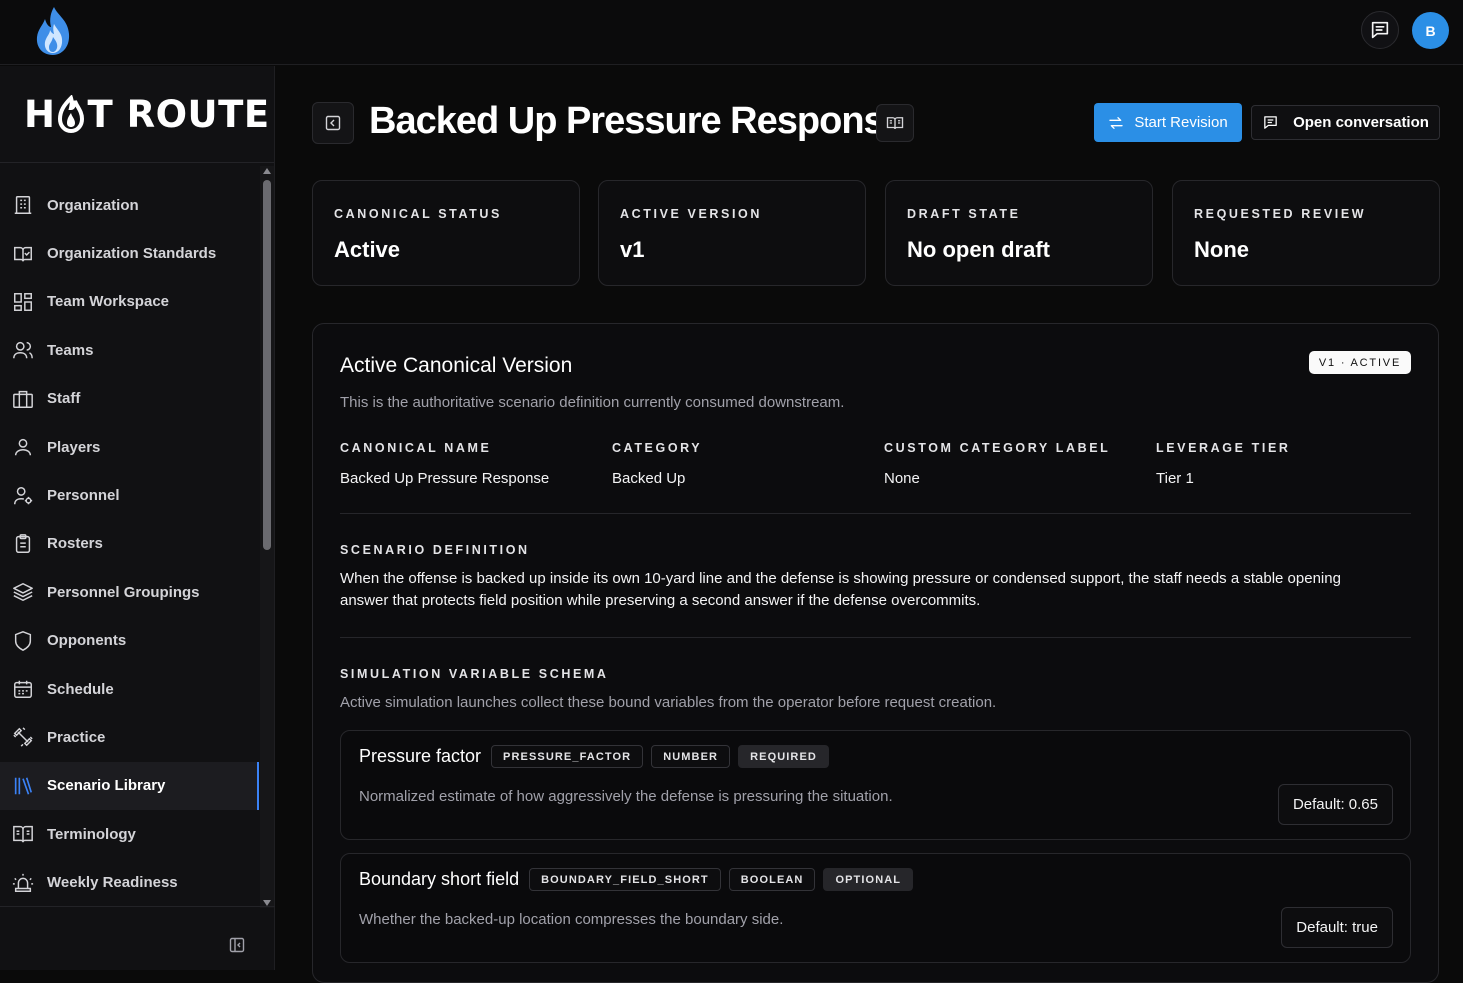 The width and height of the screenshot is (1463, 983). Describe the element at coordinates (978, 249) in the screenshot. I see `stat-value: No open draft` at that location.